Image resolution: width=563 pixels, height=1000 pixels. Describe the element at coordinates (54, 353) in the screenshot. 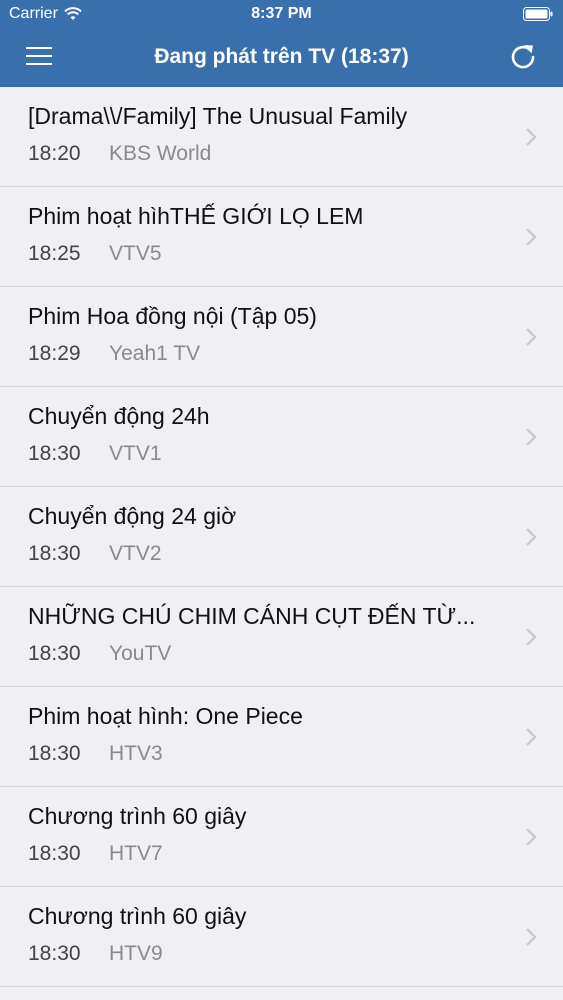

I see `program-time: 18:29` at that location.